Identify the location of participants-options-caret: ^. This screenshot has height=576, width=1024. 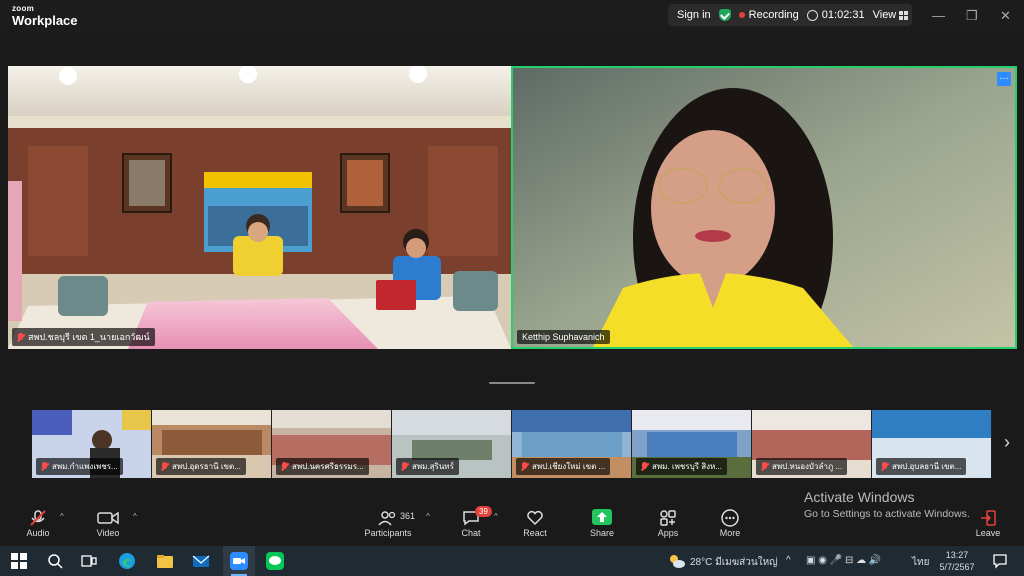
(428, 516).